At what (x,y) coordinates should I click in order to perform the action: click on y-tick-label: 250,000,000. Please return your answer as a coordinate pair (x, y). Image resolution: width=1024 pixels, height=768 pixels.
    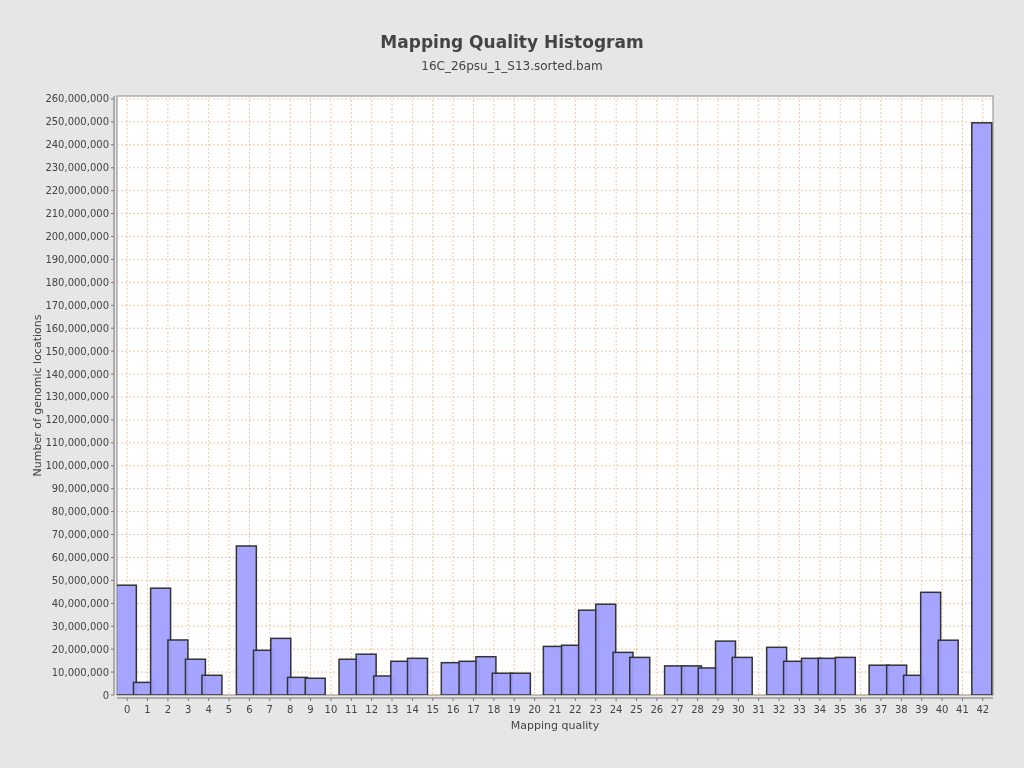
    Looking at the image, I should click on (77, 122).